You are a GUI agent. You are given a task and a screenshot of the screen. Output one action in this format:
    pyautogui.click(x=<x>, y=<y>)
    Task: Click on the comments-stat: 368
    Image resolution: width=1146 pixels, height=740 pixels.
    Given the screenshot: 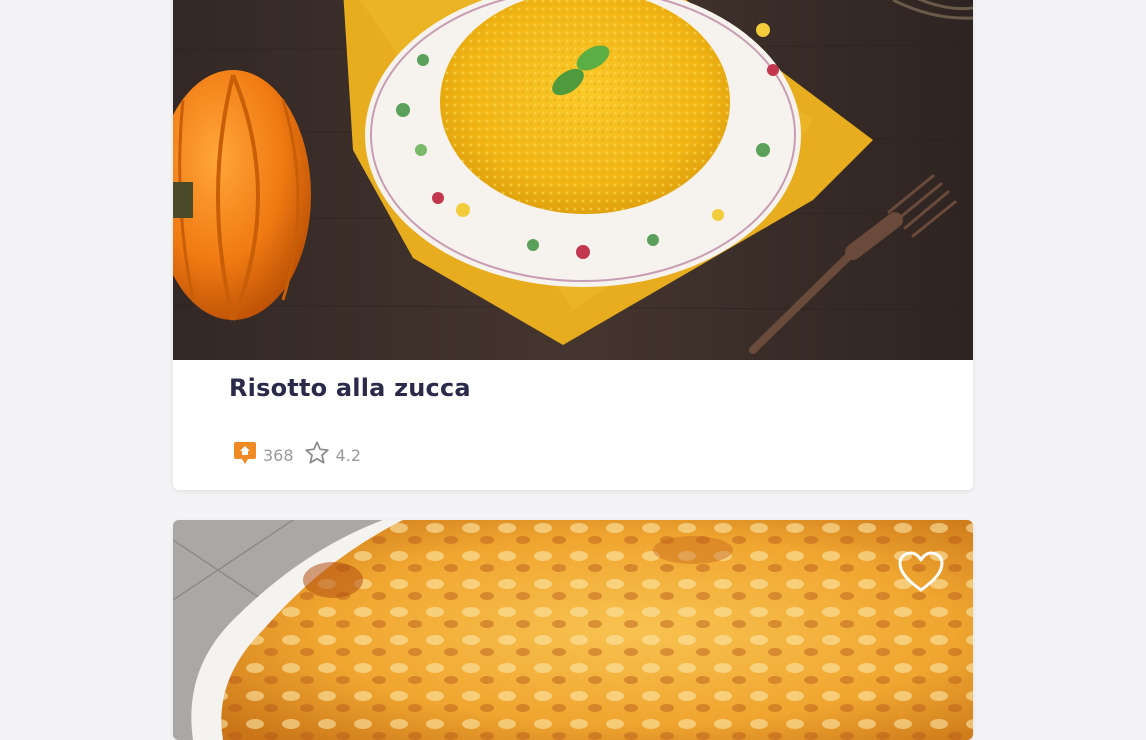 What is the action you would take?
    pyautogui.click(x=263, y=455)
    